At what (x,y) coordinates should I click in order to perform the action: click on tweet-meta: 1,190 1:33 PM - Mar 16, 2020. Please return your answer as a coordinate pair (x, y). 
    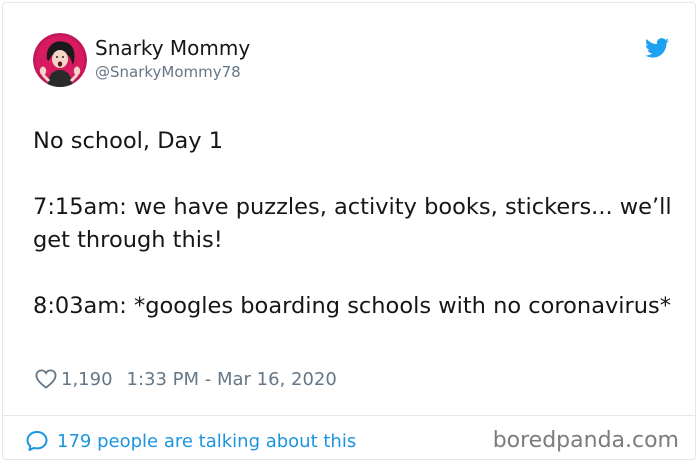
    Looking at the image, I should click on (186, 379).